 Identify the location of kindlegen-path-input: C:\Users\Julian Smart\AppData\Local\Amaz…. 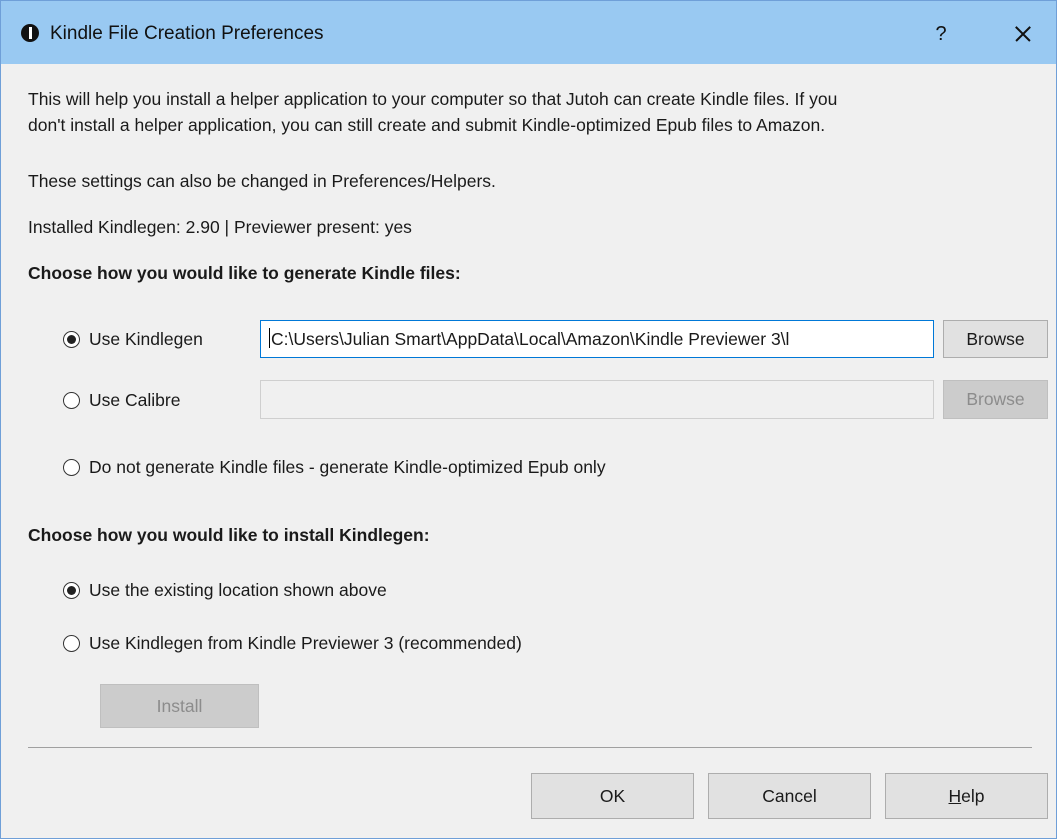
(597, 339).